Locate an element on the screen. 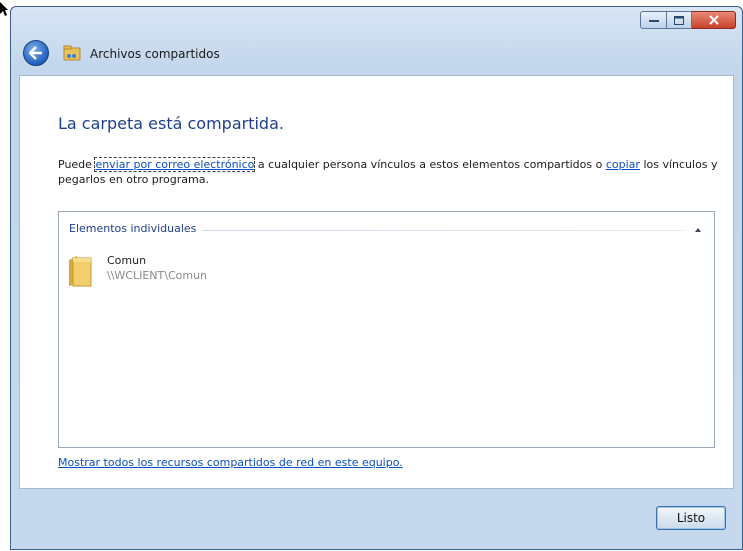  minimize-button is located at coordinates (653, 20).